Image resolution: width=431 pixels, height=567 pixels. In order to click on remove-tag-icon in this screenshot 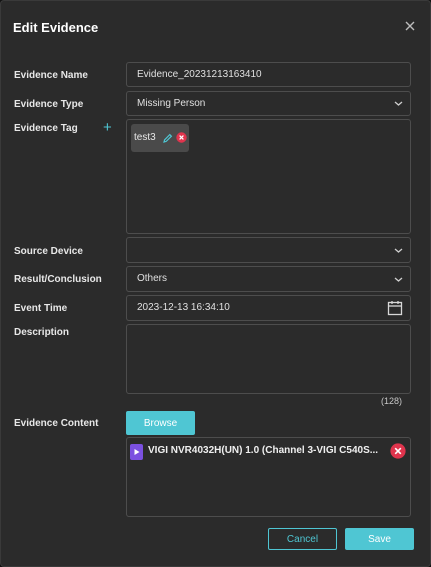, I will do `click(181, 137)`.